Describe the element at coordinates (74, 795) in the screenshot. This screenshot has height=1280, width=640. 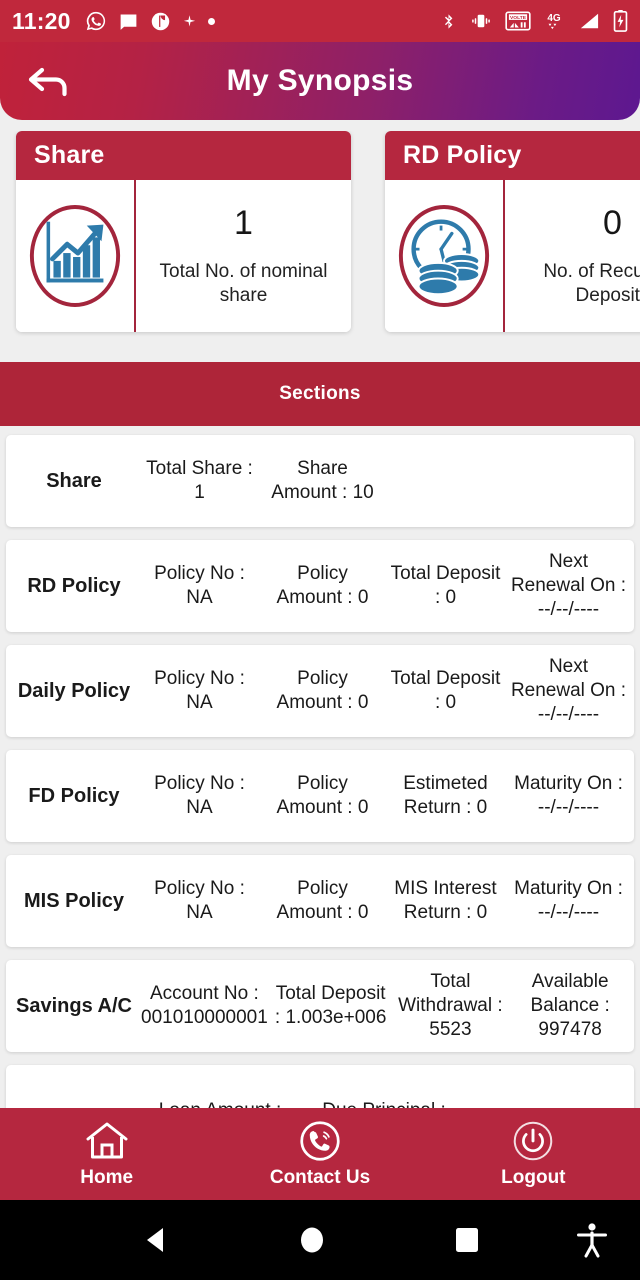
I see `row-title: FD Policy` at that location.